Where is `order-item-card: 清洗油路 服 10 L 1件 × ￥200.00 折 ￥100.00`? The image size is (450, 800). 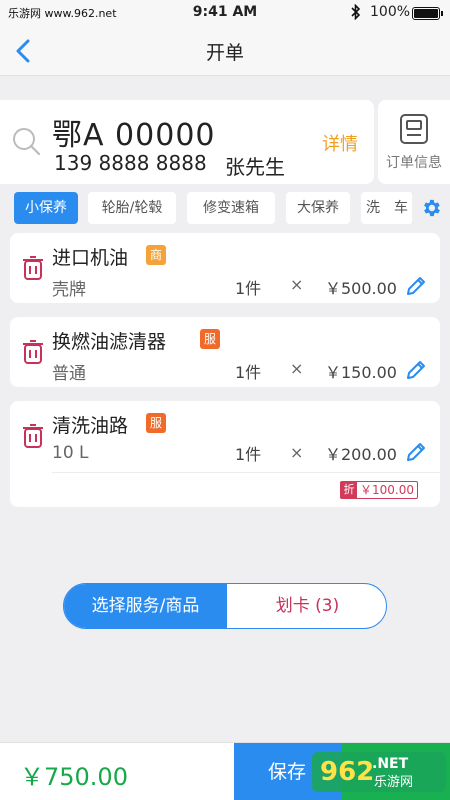
order-item-card: 清洗油路 服 10 L 1件 × ￥200.00 折 ￥100.00 is located at coordinates (225, 454).